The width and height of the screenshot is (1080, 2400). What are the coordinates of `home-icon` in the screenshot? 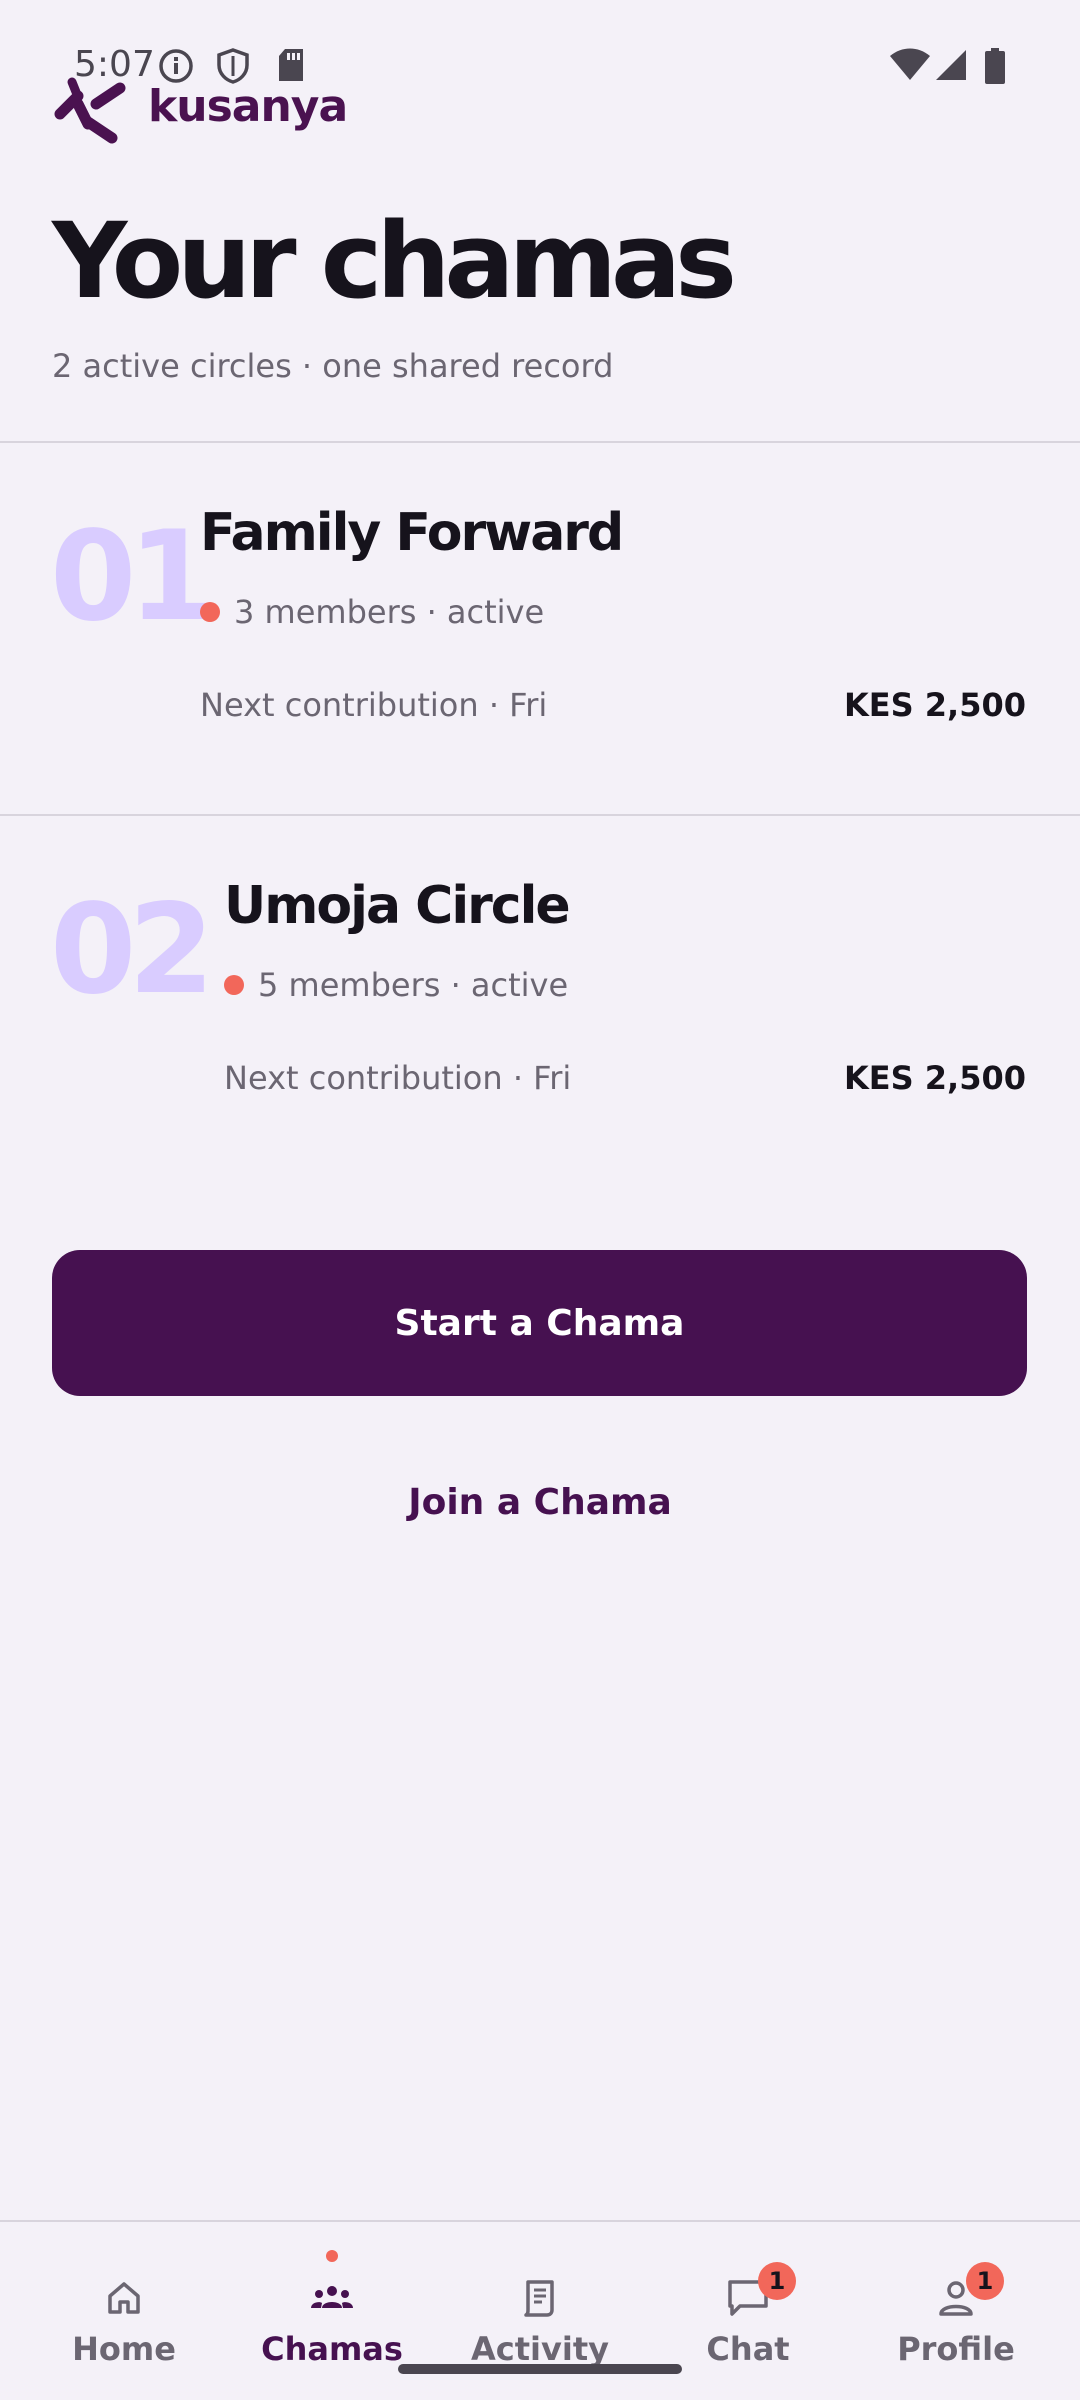 It's located at (124, 2298).